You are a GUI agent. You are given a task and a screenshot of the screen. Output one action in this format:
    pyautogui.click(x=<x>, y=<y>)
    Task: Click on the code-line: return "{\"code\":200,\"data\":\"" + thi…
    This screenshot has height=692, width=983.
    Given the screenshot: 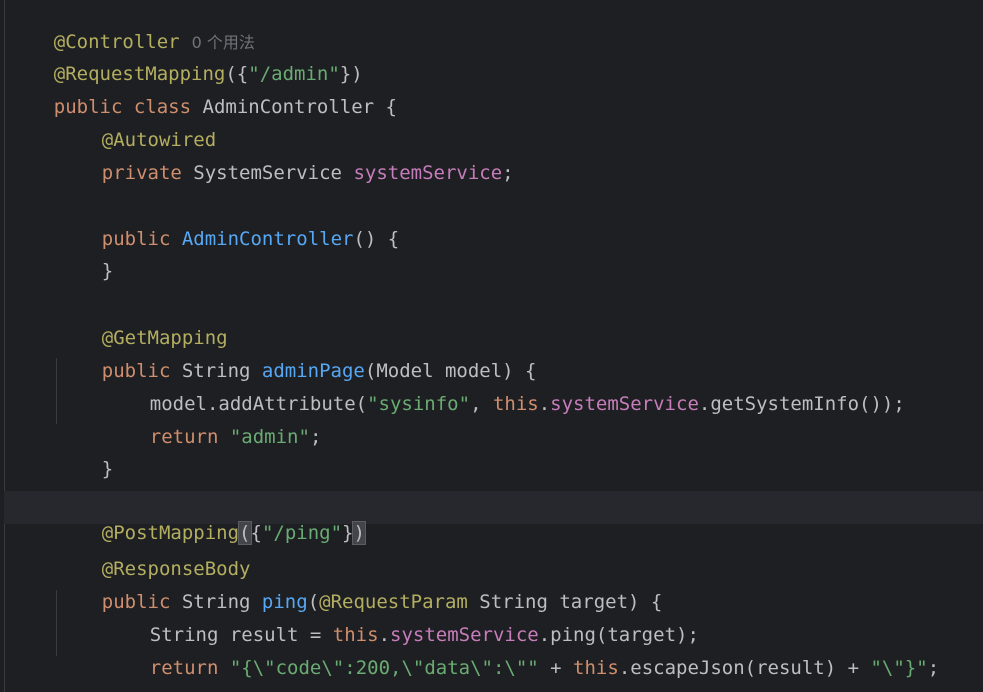 What is the action you would take?
    pyautogui.click(x=521, y=652)
    